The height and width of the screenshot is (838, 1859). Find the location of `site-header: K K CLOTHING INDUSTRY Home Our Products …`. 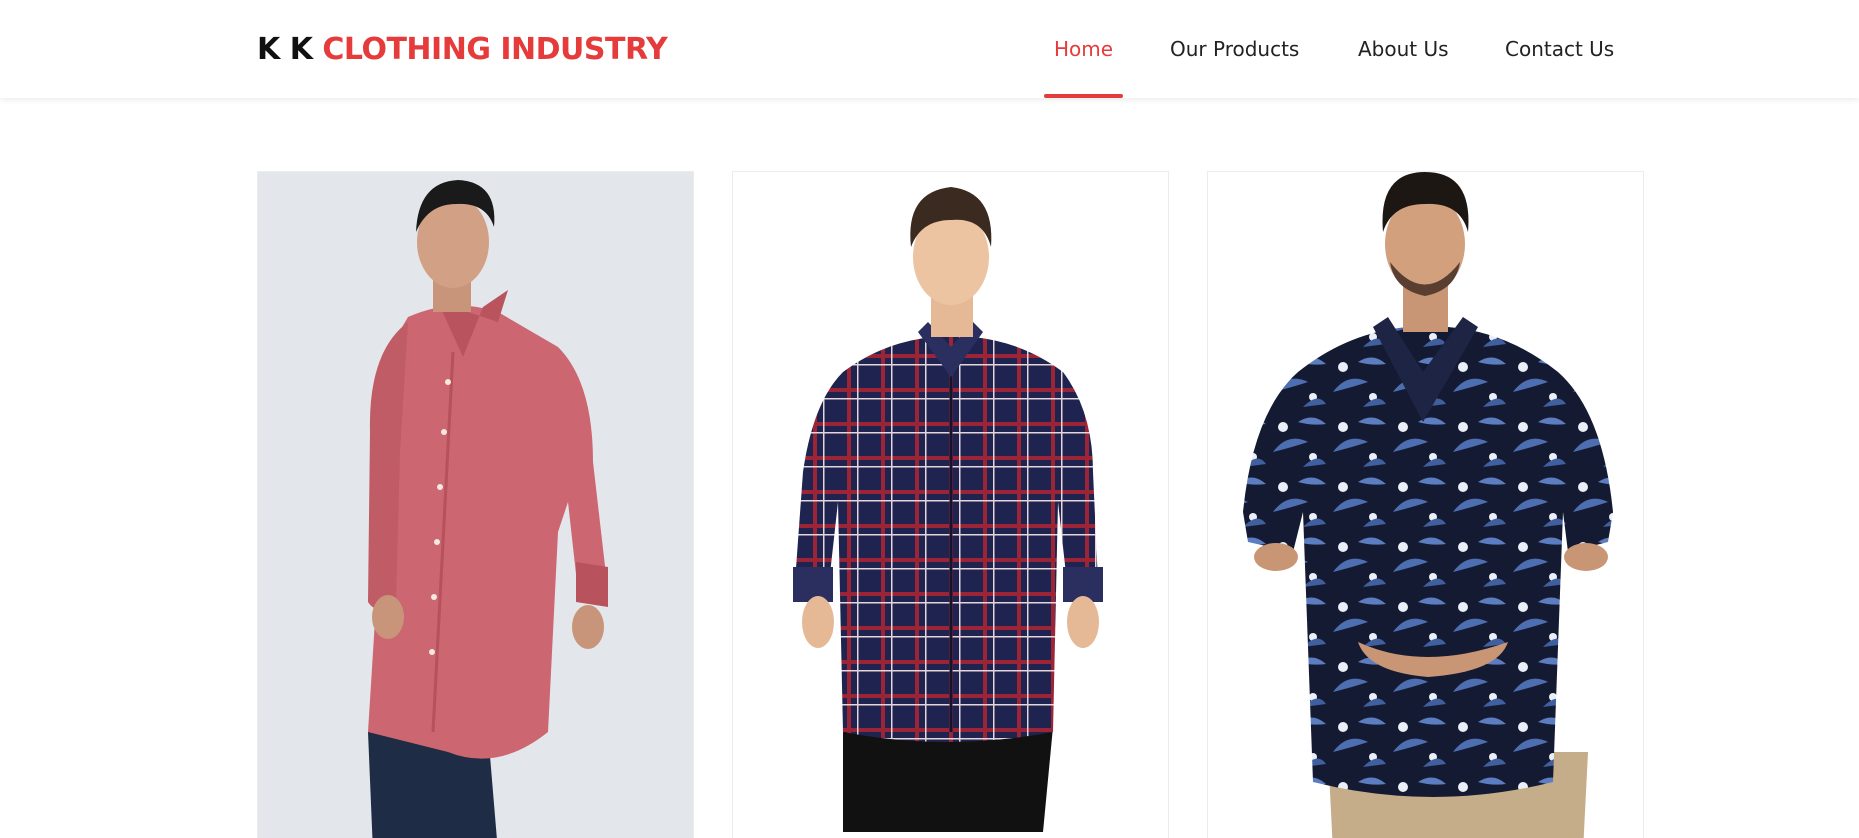

site-header: K K CLOTHING INDUSTRY Home Our Products … is located at coordinates (929, 49).